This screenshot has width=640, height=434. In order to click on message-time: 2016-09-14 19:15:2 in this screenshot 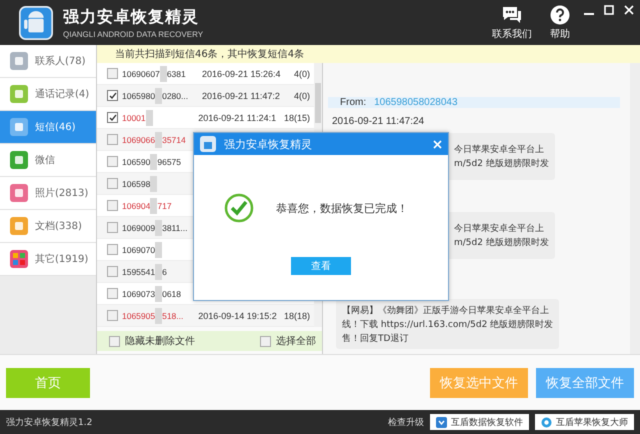, I will do `click(238, 315)`.